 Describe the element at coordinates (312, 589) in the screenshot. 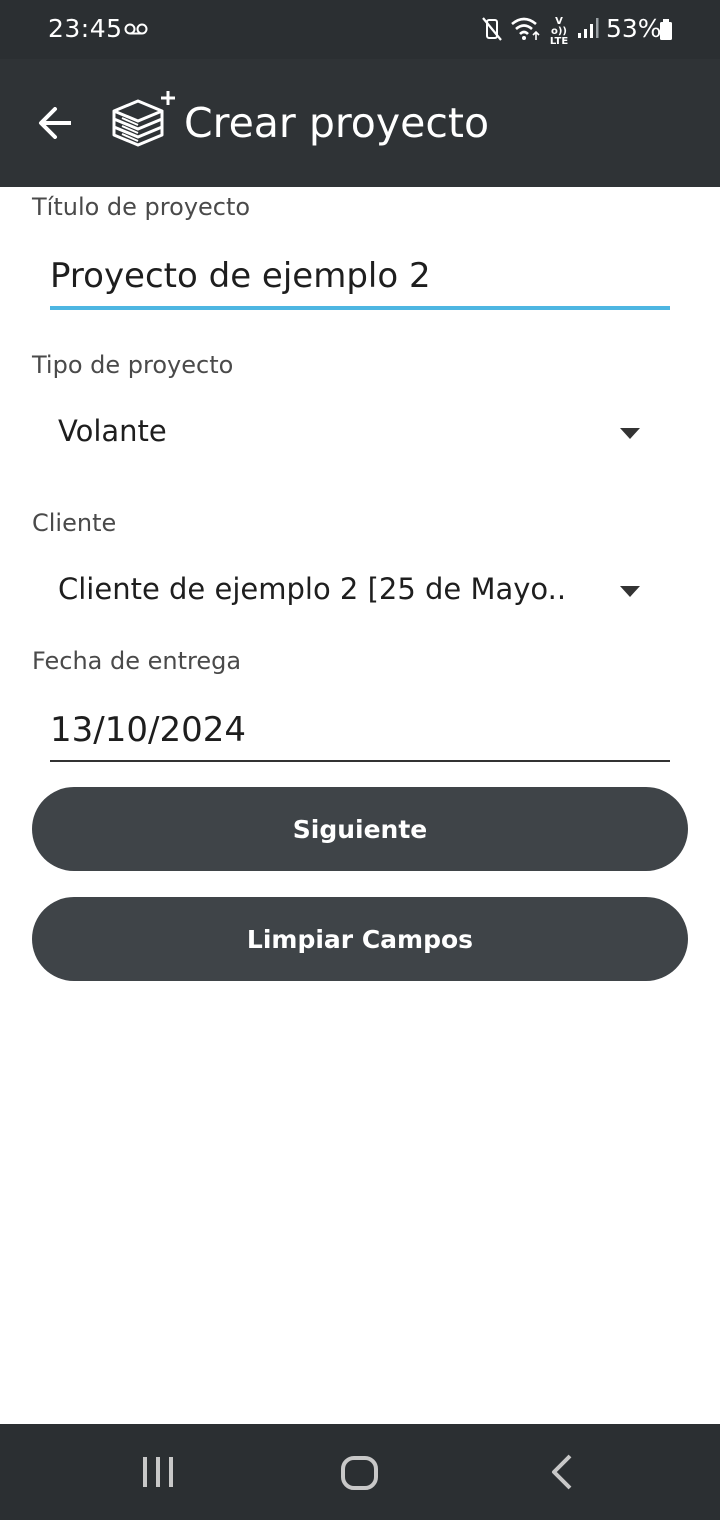

I see `client-value: Cliente de ejemplo 2 [25 de Mayo..` at that location.